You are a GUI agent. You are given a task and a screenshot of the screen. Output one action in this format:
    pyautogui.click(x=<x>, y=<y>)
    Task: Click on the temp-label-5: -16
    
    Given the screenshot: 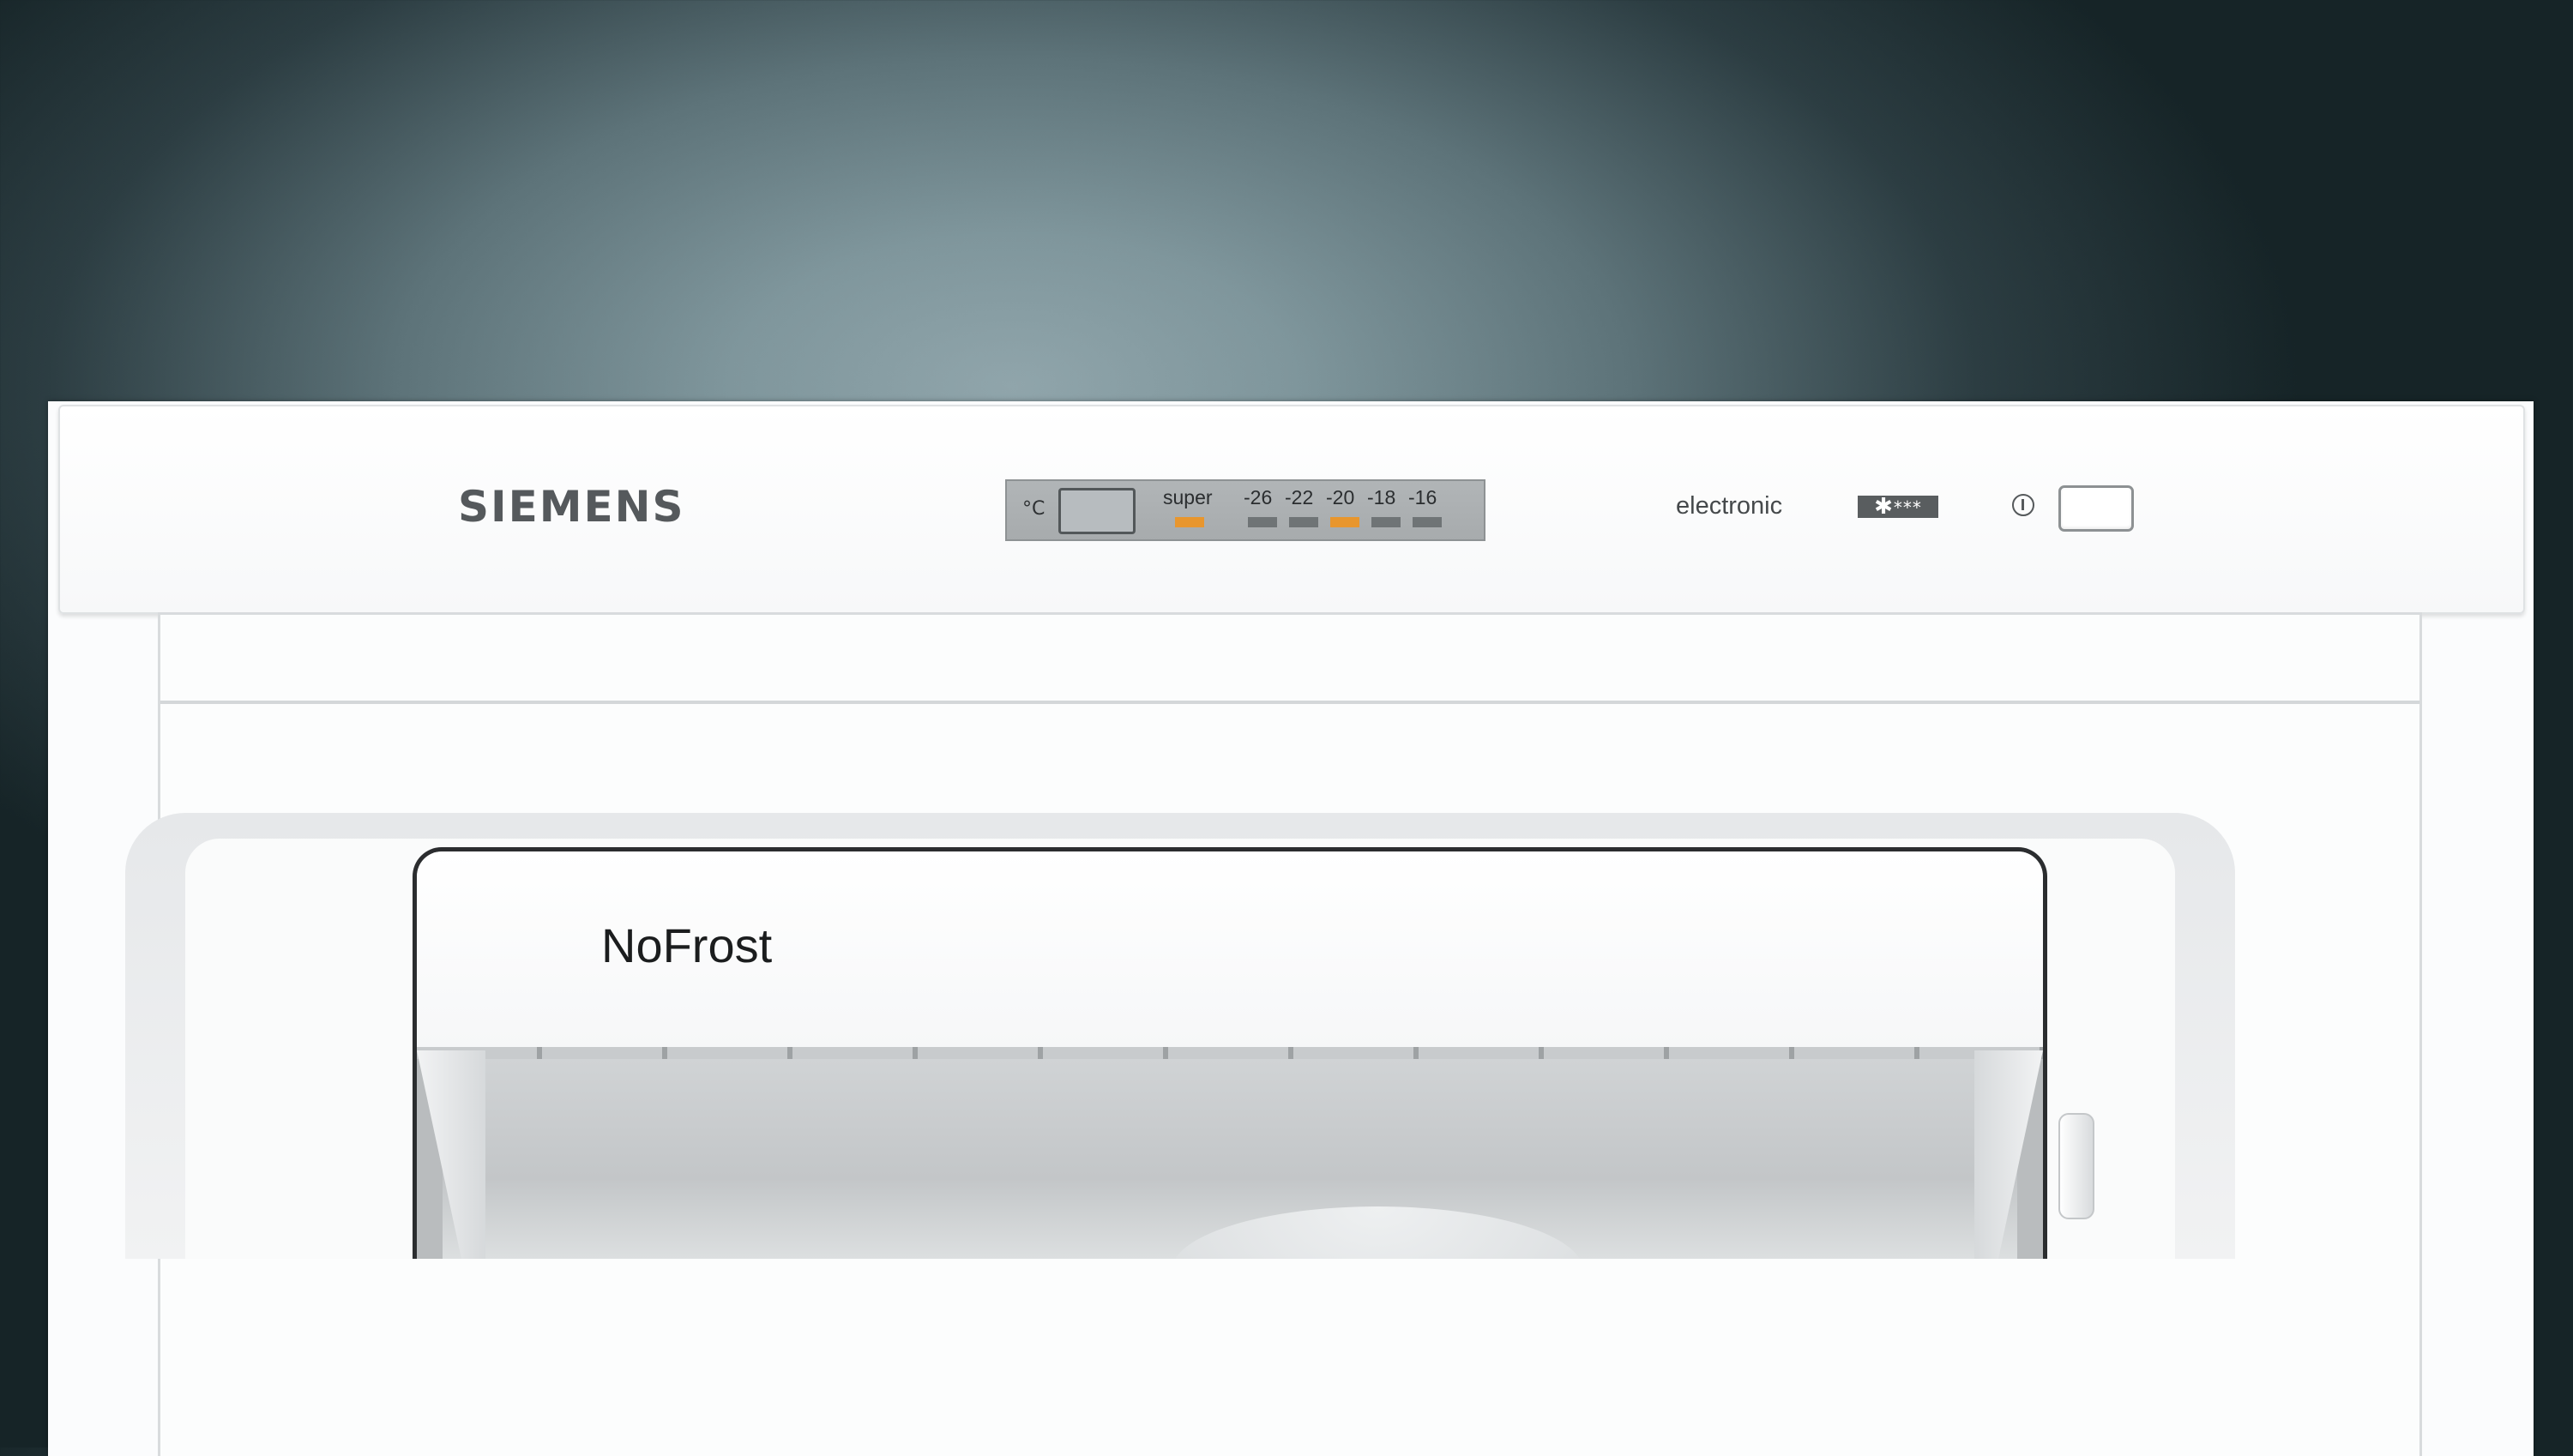 What is the action you would take?
    pyautogui.click(x=1422, y=497)
    